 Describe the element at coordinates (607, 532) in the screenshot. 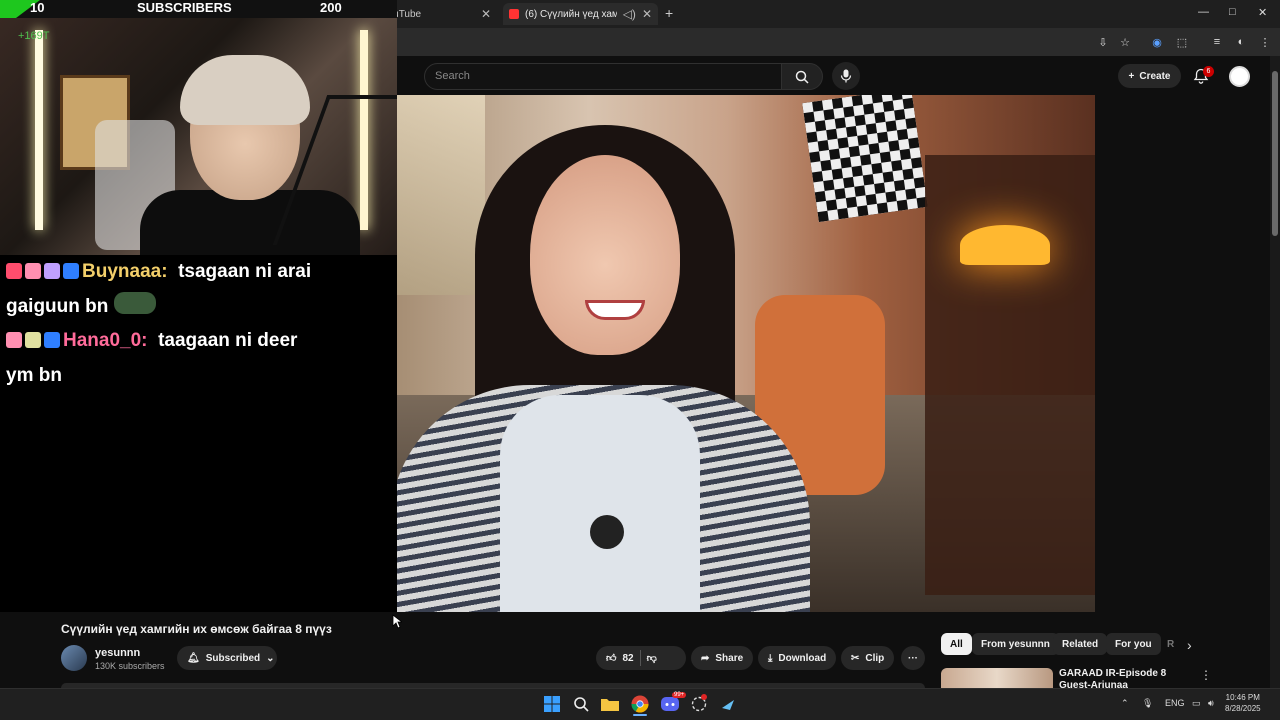

I see `lavalier-microphone` at that location.